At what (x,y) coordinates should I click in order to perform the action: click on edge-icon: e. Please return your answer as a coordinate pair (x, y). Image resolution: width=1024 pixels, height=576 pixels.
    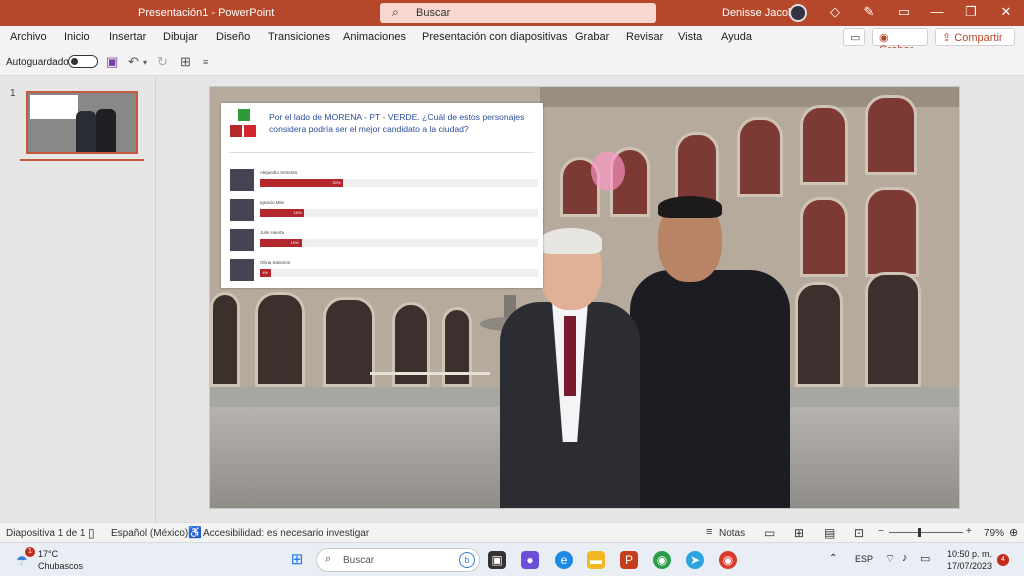
    Looking at the image, I should click on (564, 560).